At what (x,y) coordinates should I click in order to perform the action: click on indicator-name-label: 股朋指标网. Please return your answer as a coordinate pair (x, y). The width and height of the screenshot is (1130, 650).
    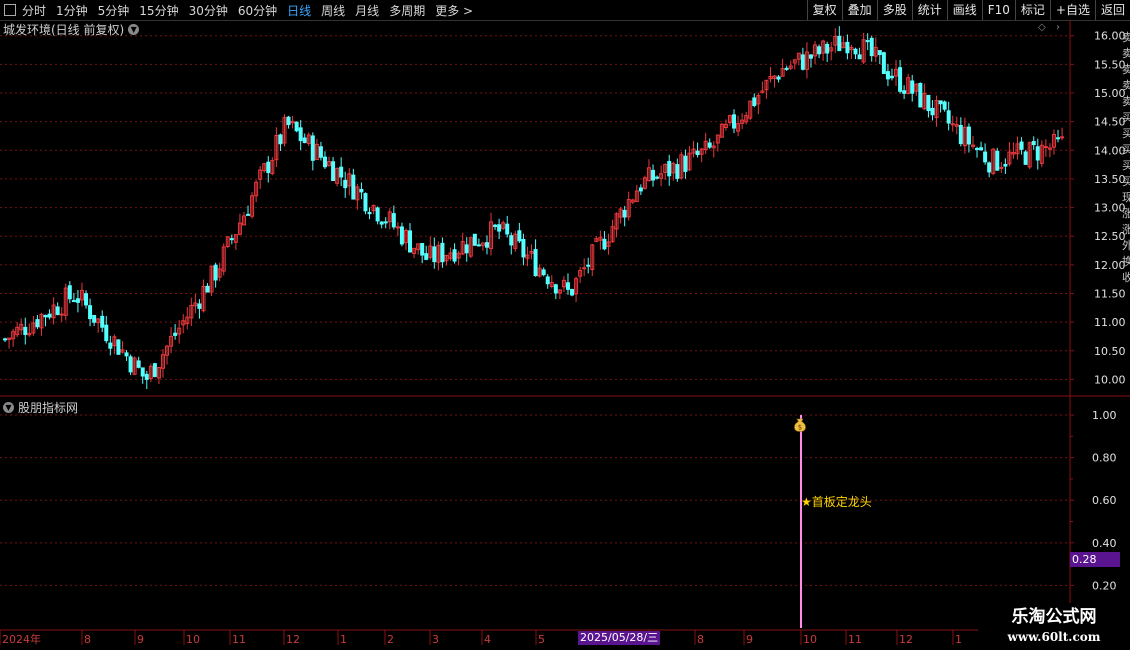
    Looking at the image, I should click on (48, 408).